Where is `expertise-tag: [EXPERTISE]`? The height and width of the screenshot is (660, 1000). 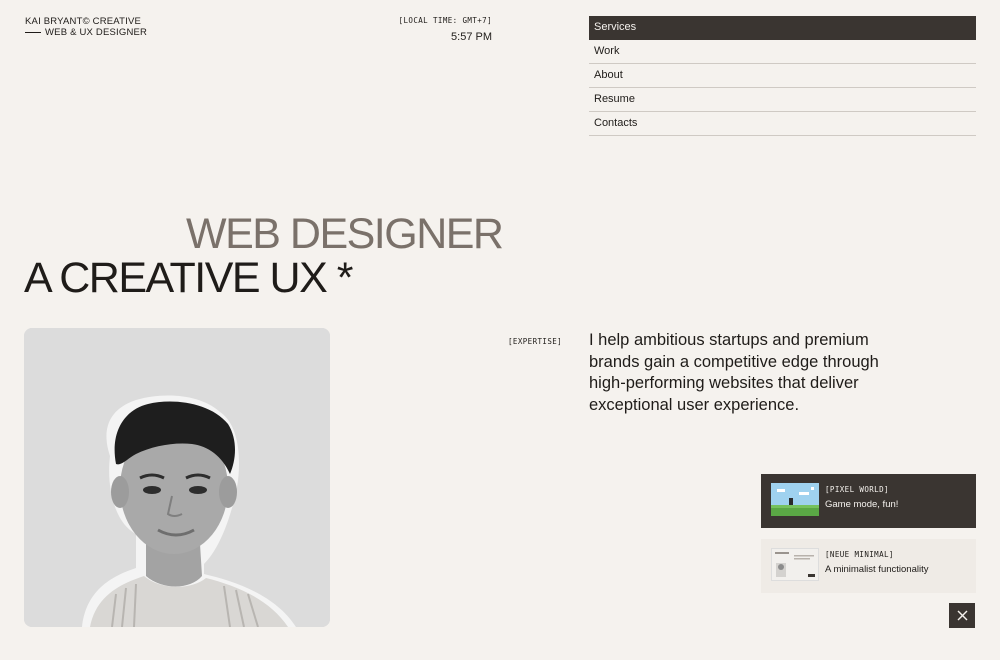 expertise-tag: [EXPERTISE] is located at coordinates (535, 341).